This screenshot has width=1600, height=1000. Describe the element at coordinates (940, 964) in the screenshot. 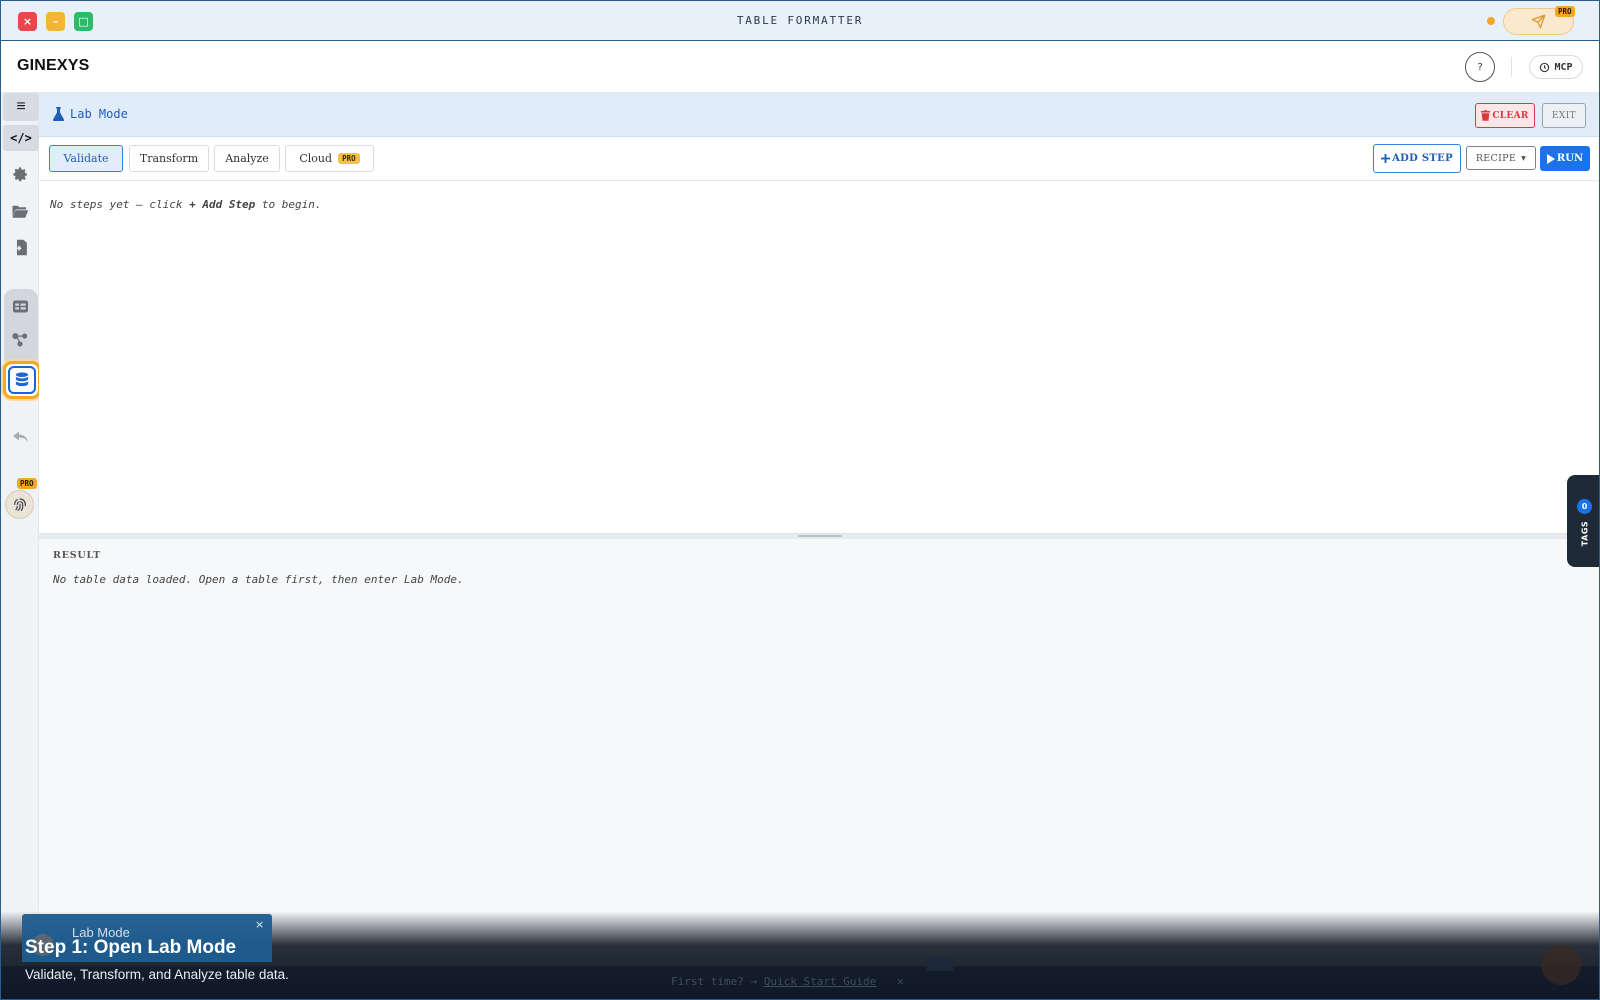

I see `footer-handle` at that location.